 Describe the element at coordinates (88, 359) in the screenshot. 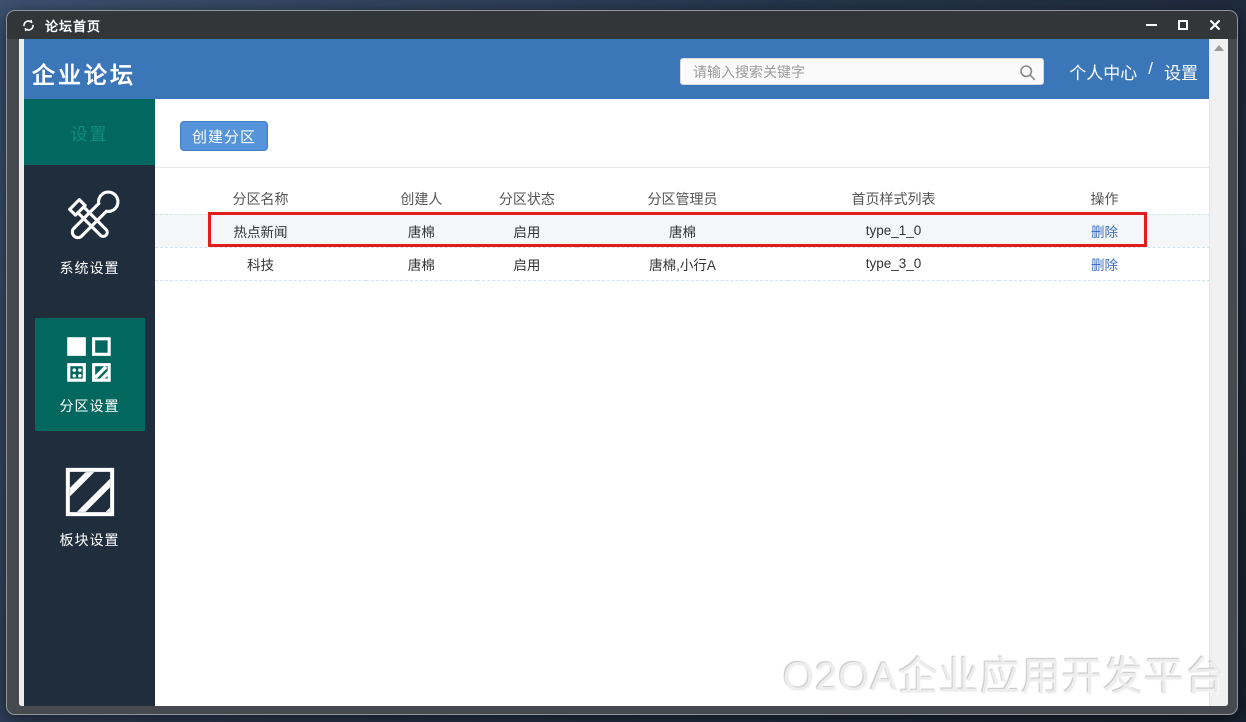

I see `grid-squares-icon` at that location.